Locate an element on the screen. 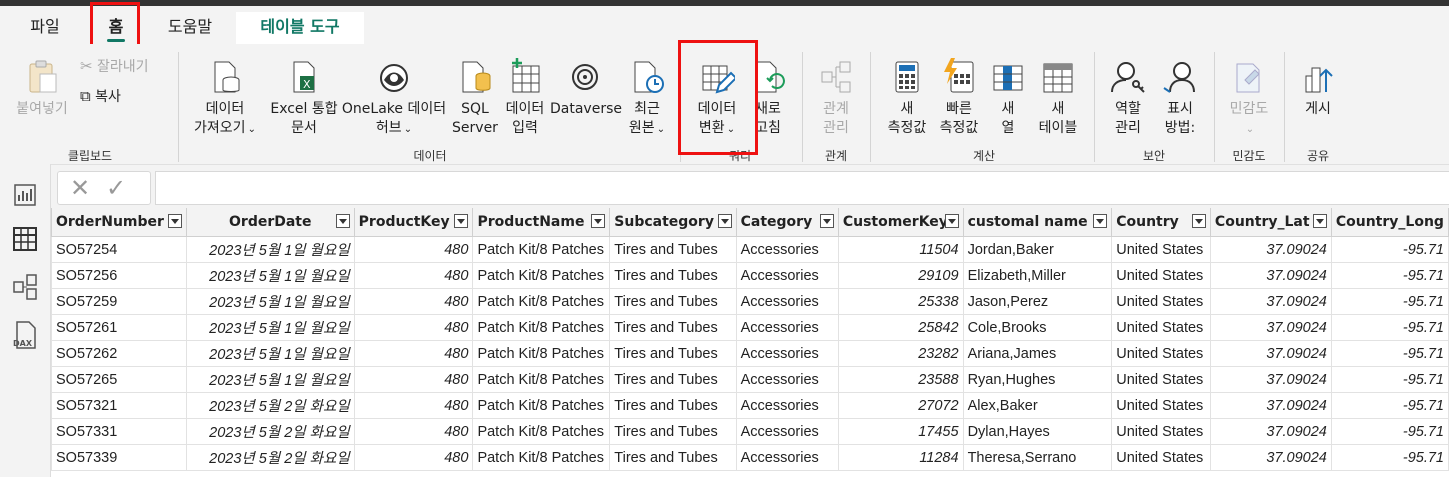 The width and height of the screenshot is (1449, 477). new-measure-button: 새 측정값 is located at coordinates (907, 98).